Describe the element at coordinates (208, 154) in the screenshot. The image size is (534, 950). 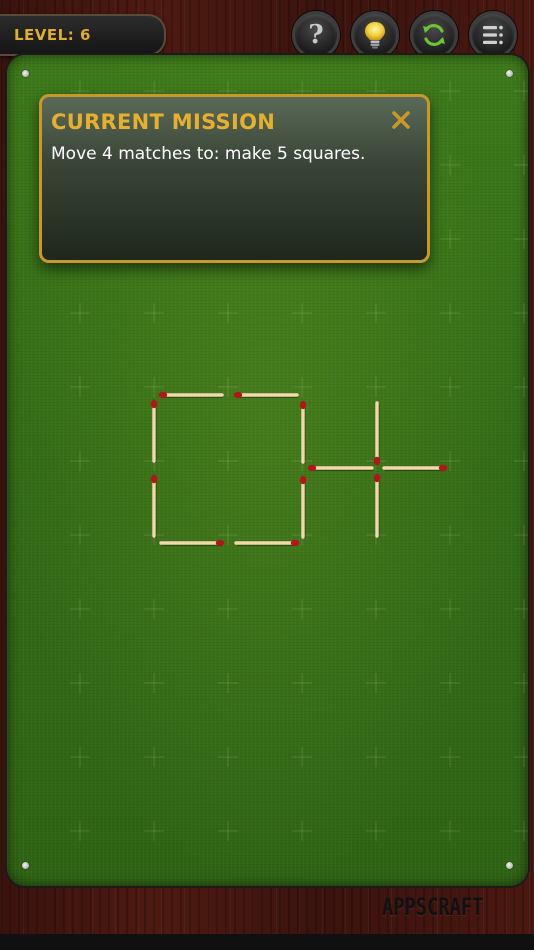
I see `mission-text: Move 4 matches to: make 5 squares.` at that location.